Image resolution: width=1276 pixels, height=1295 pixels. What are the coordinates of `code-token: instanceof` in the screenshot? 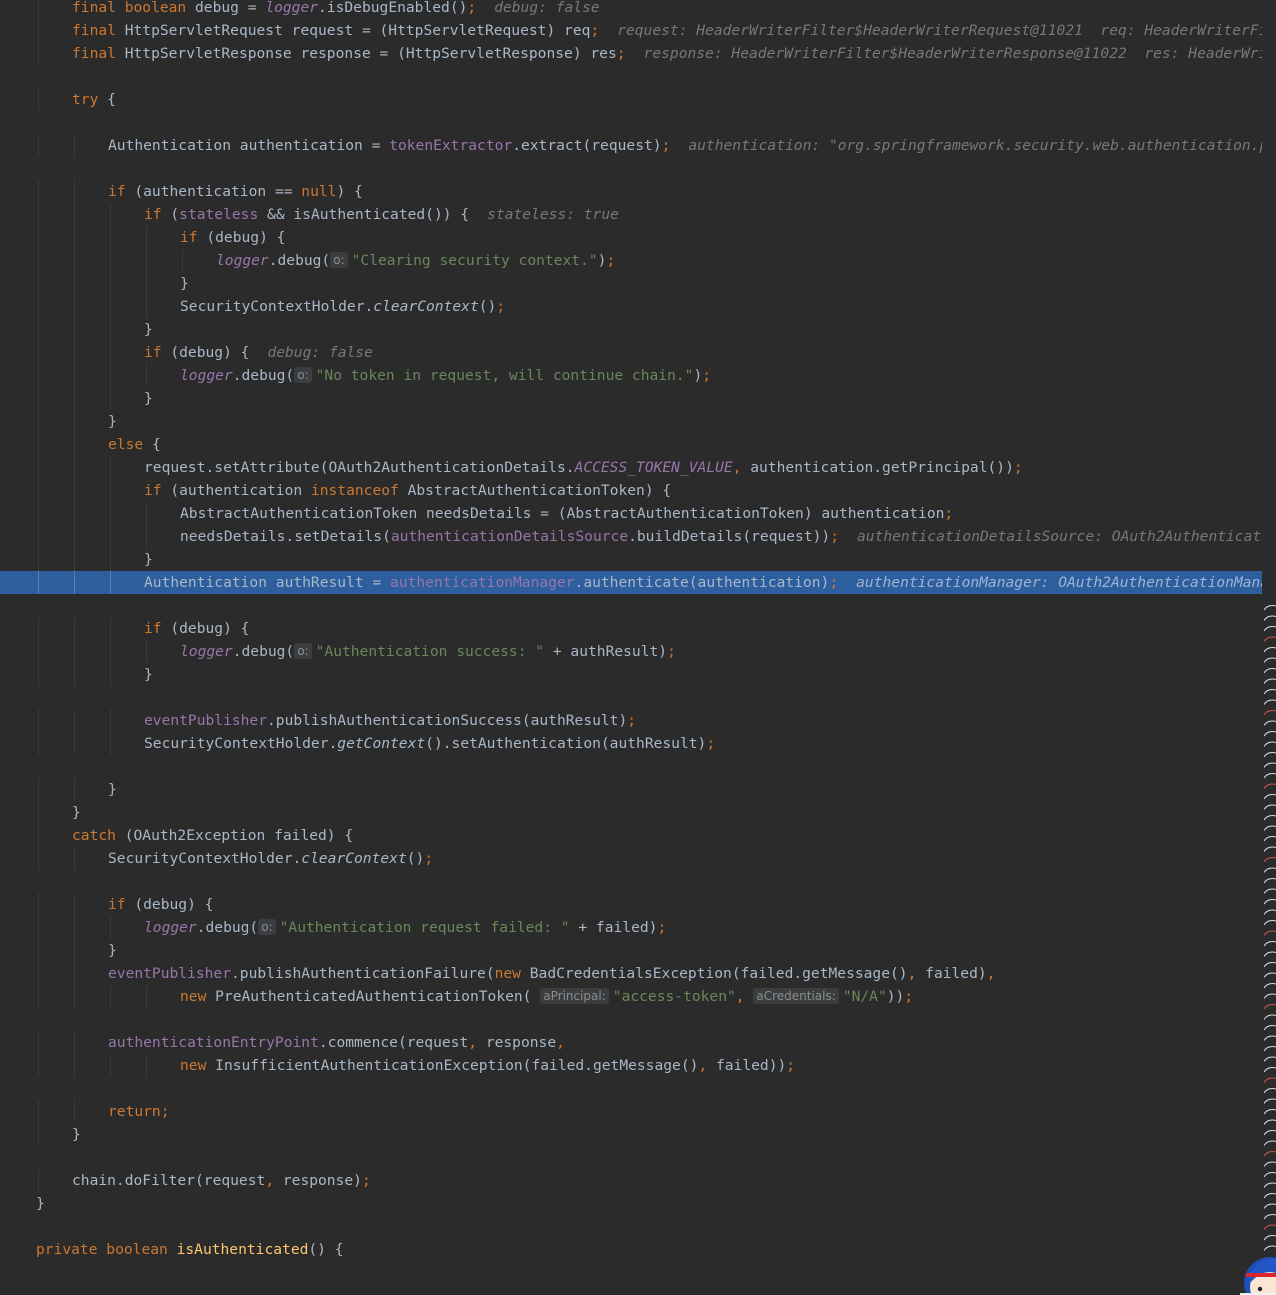 It's located at (359, 490).